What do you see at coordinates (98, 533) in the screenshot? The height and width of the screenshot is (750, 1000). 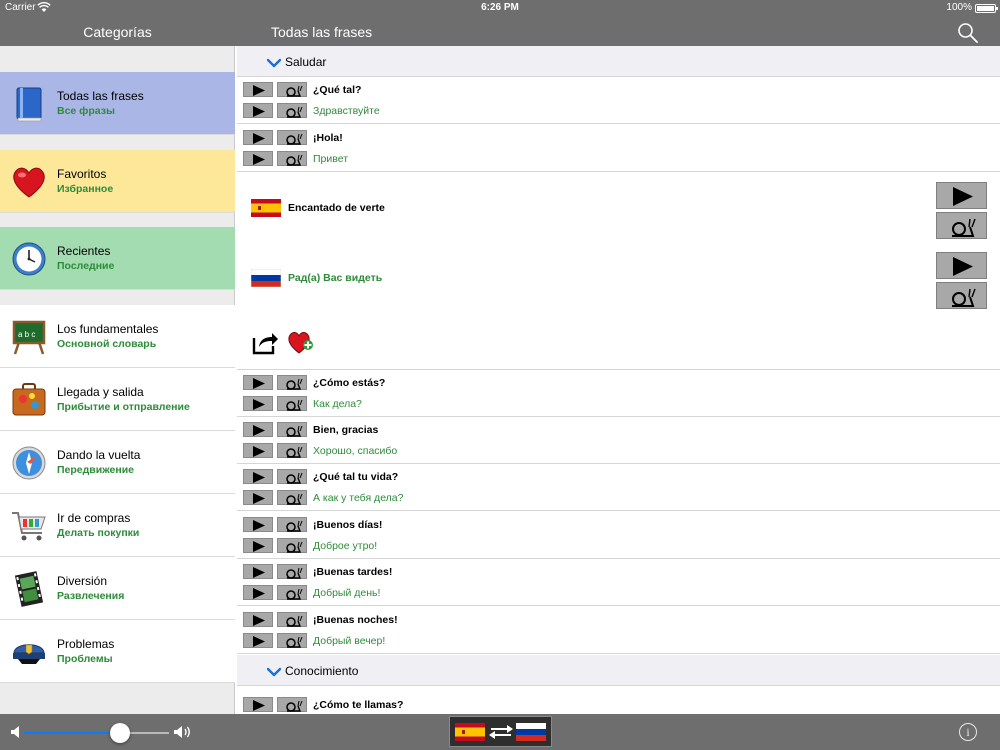 I see `category-translation: Делать покупки` at bounding box center [98, 533].